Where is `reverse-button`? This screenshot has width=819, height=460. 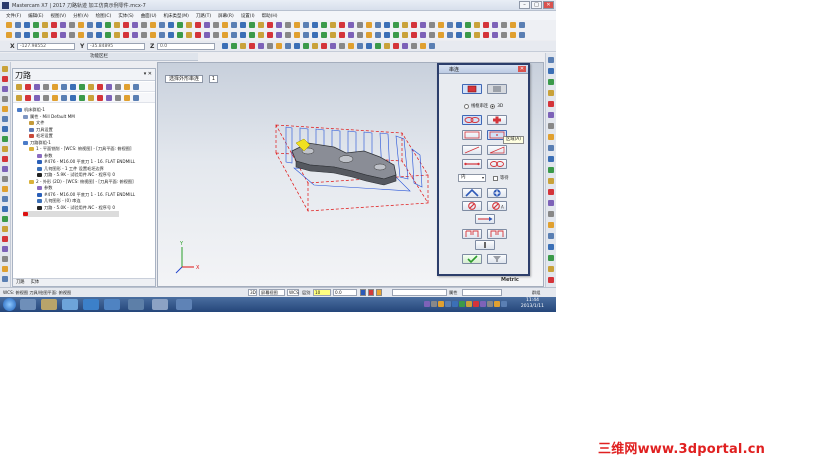 reverse-button is located at coordinates (485, 219).